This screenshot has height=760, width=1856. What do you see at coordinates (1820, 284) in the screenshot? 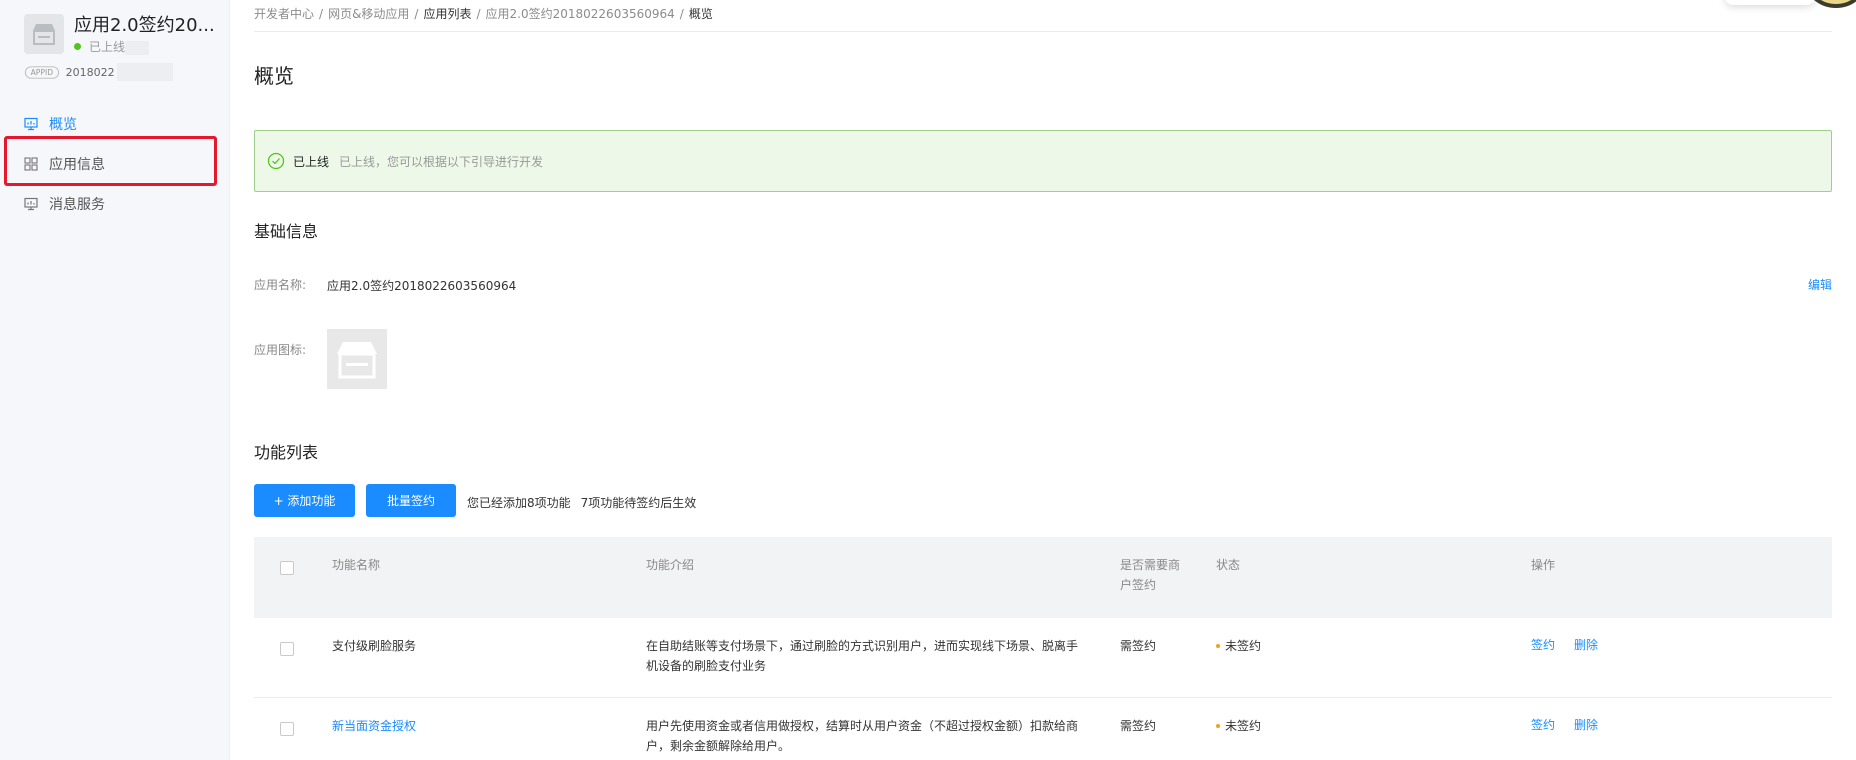
I see `edit-link: 编辑` at bounding box center [1820, 284].